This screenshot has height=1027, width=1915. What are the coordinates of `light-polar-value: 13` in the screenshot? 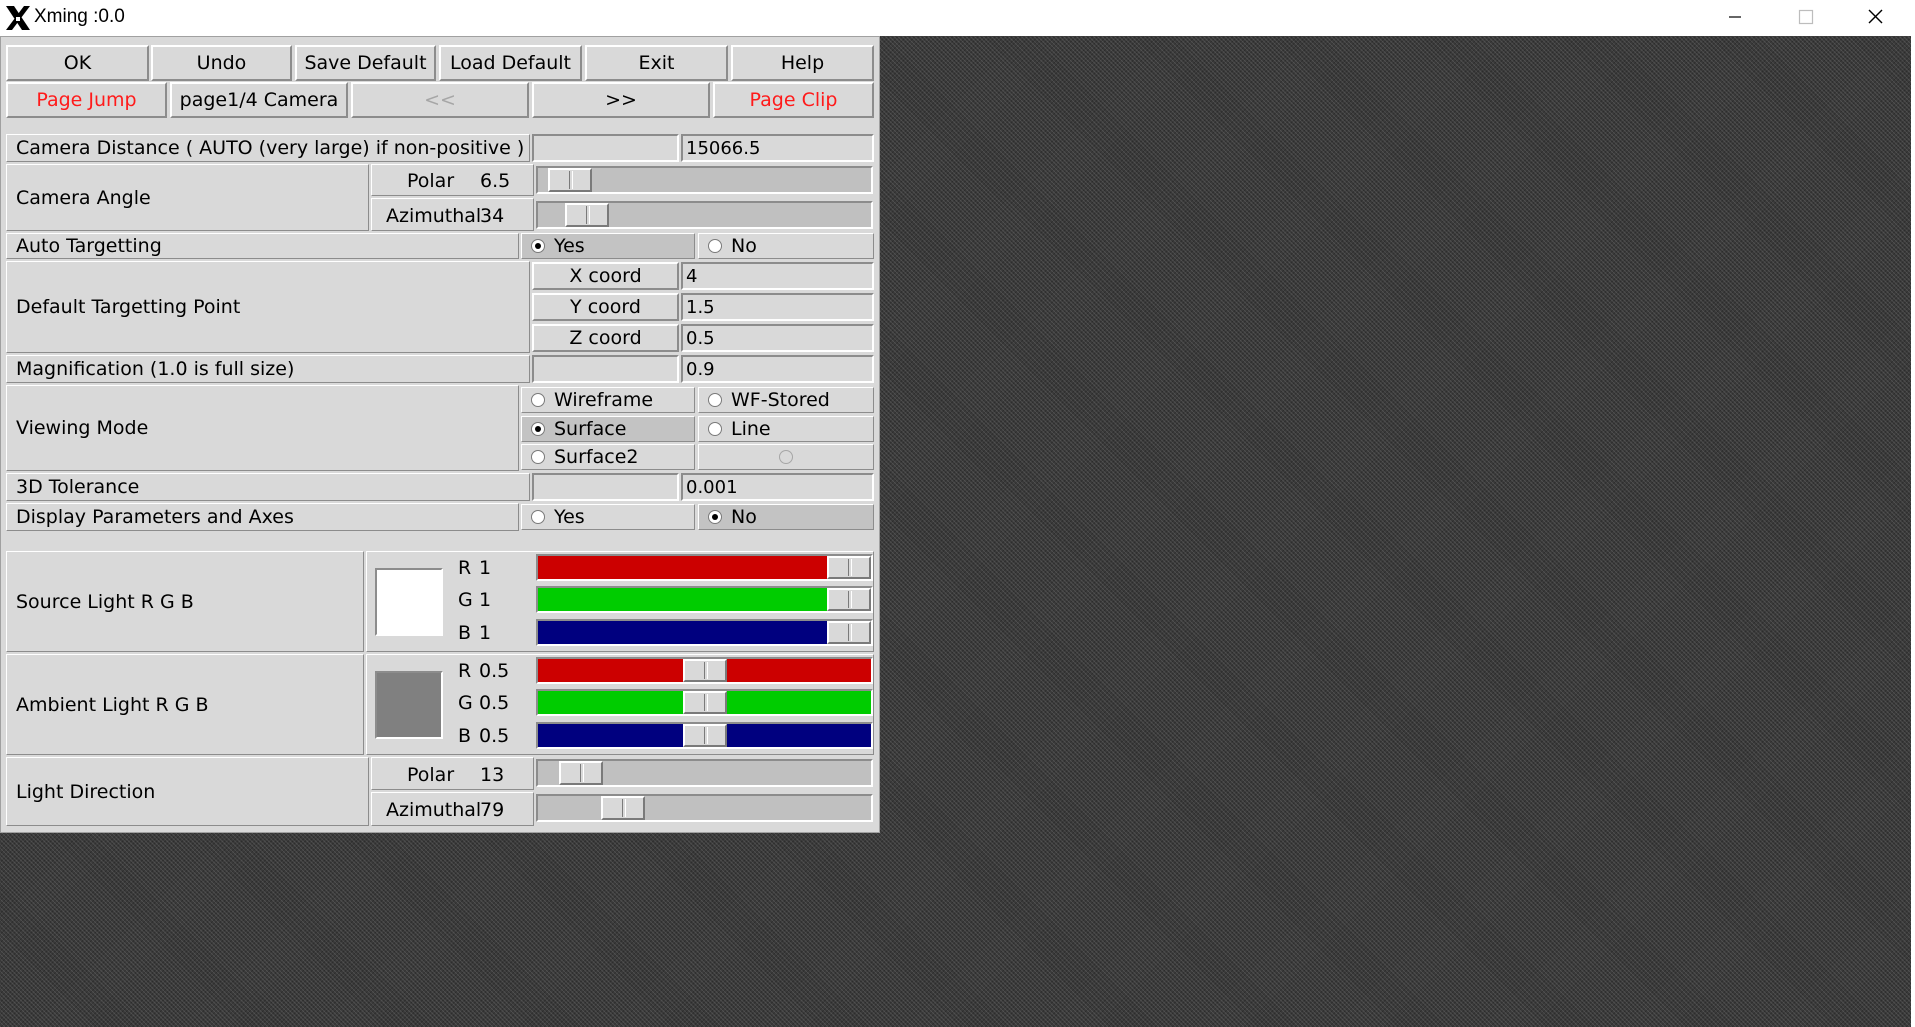 It's located at (492, 775).